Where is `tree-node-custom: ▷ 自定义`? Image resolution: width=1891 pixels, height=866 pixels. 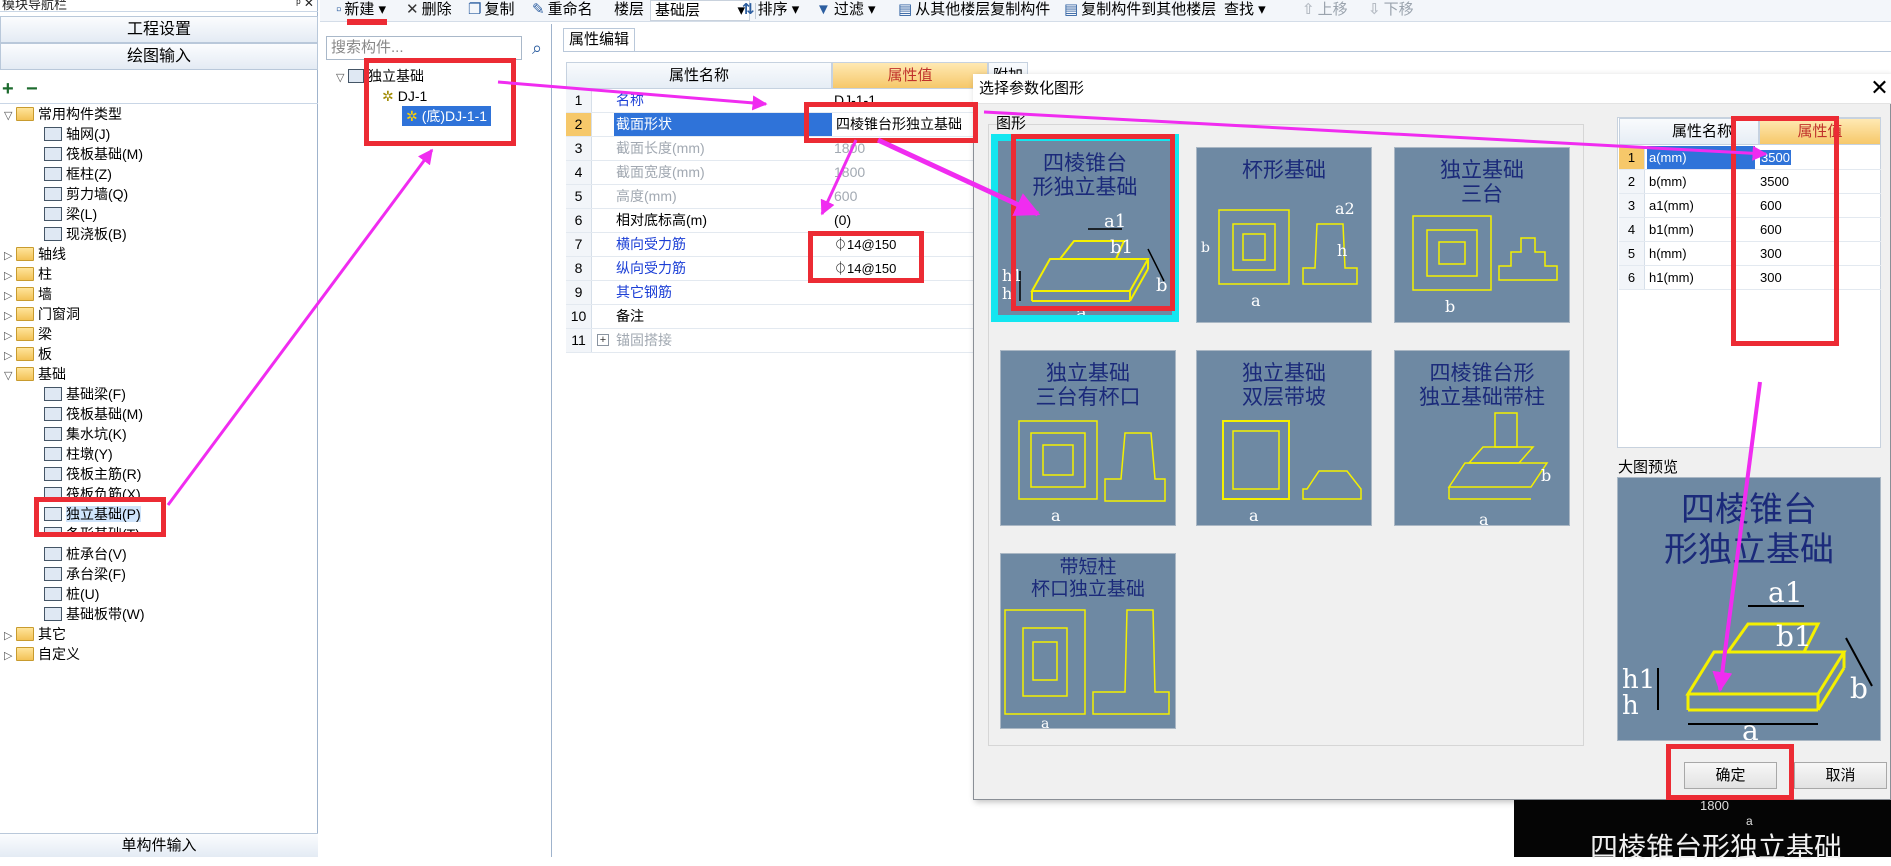 tree-node-custom: ▷ 自定义 is located at coordinates (42, 654).